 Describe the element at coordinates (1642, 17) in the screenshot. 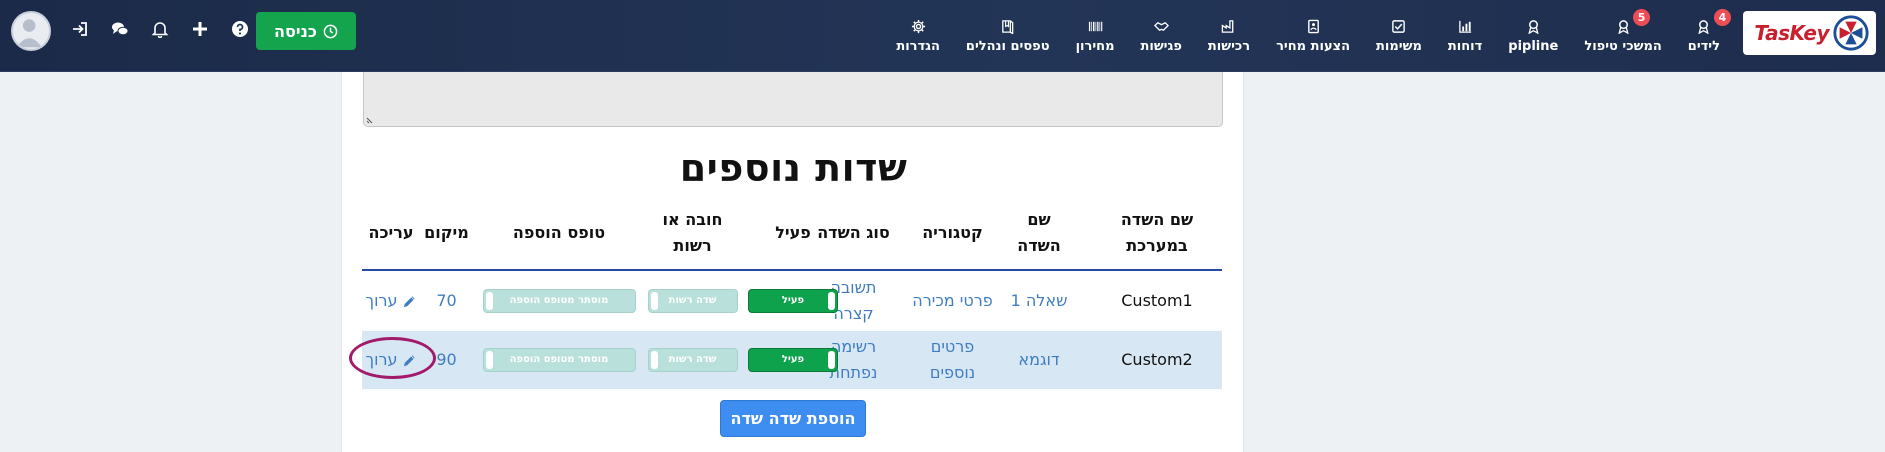

I see `followups-badge: 5` at that location.